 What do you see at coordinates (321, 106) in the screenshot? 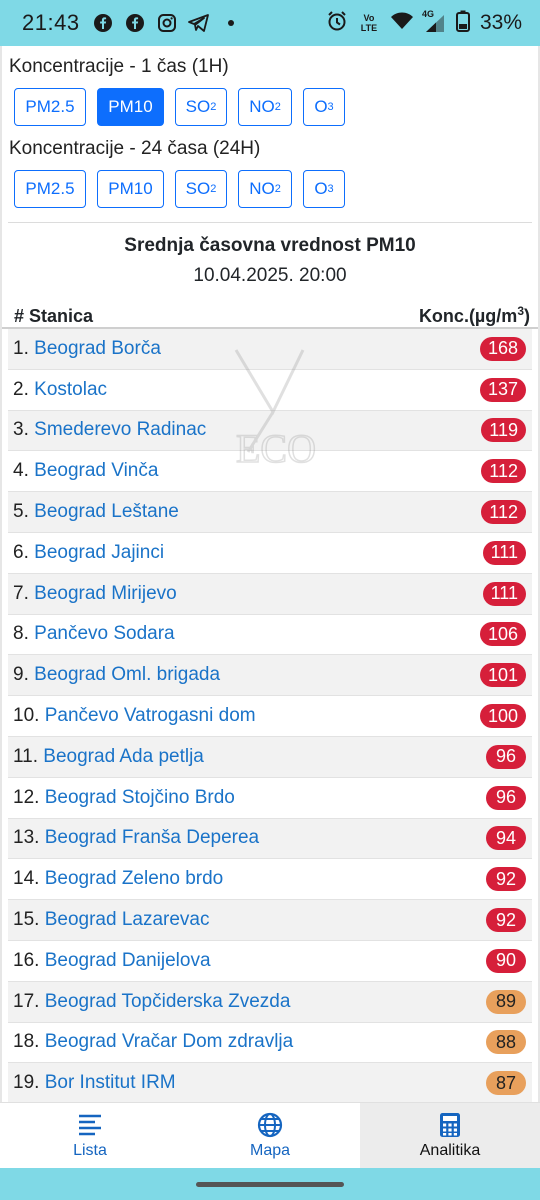
I see `hourly-o3-label: O` at bounding box center [321, 106].